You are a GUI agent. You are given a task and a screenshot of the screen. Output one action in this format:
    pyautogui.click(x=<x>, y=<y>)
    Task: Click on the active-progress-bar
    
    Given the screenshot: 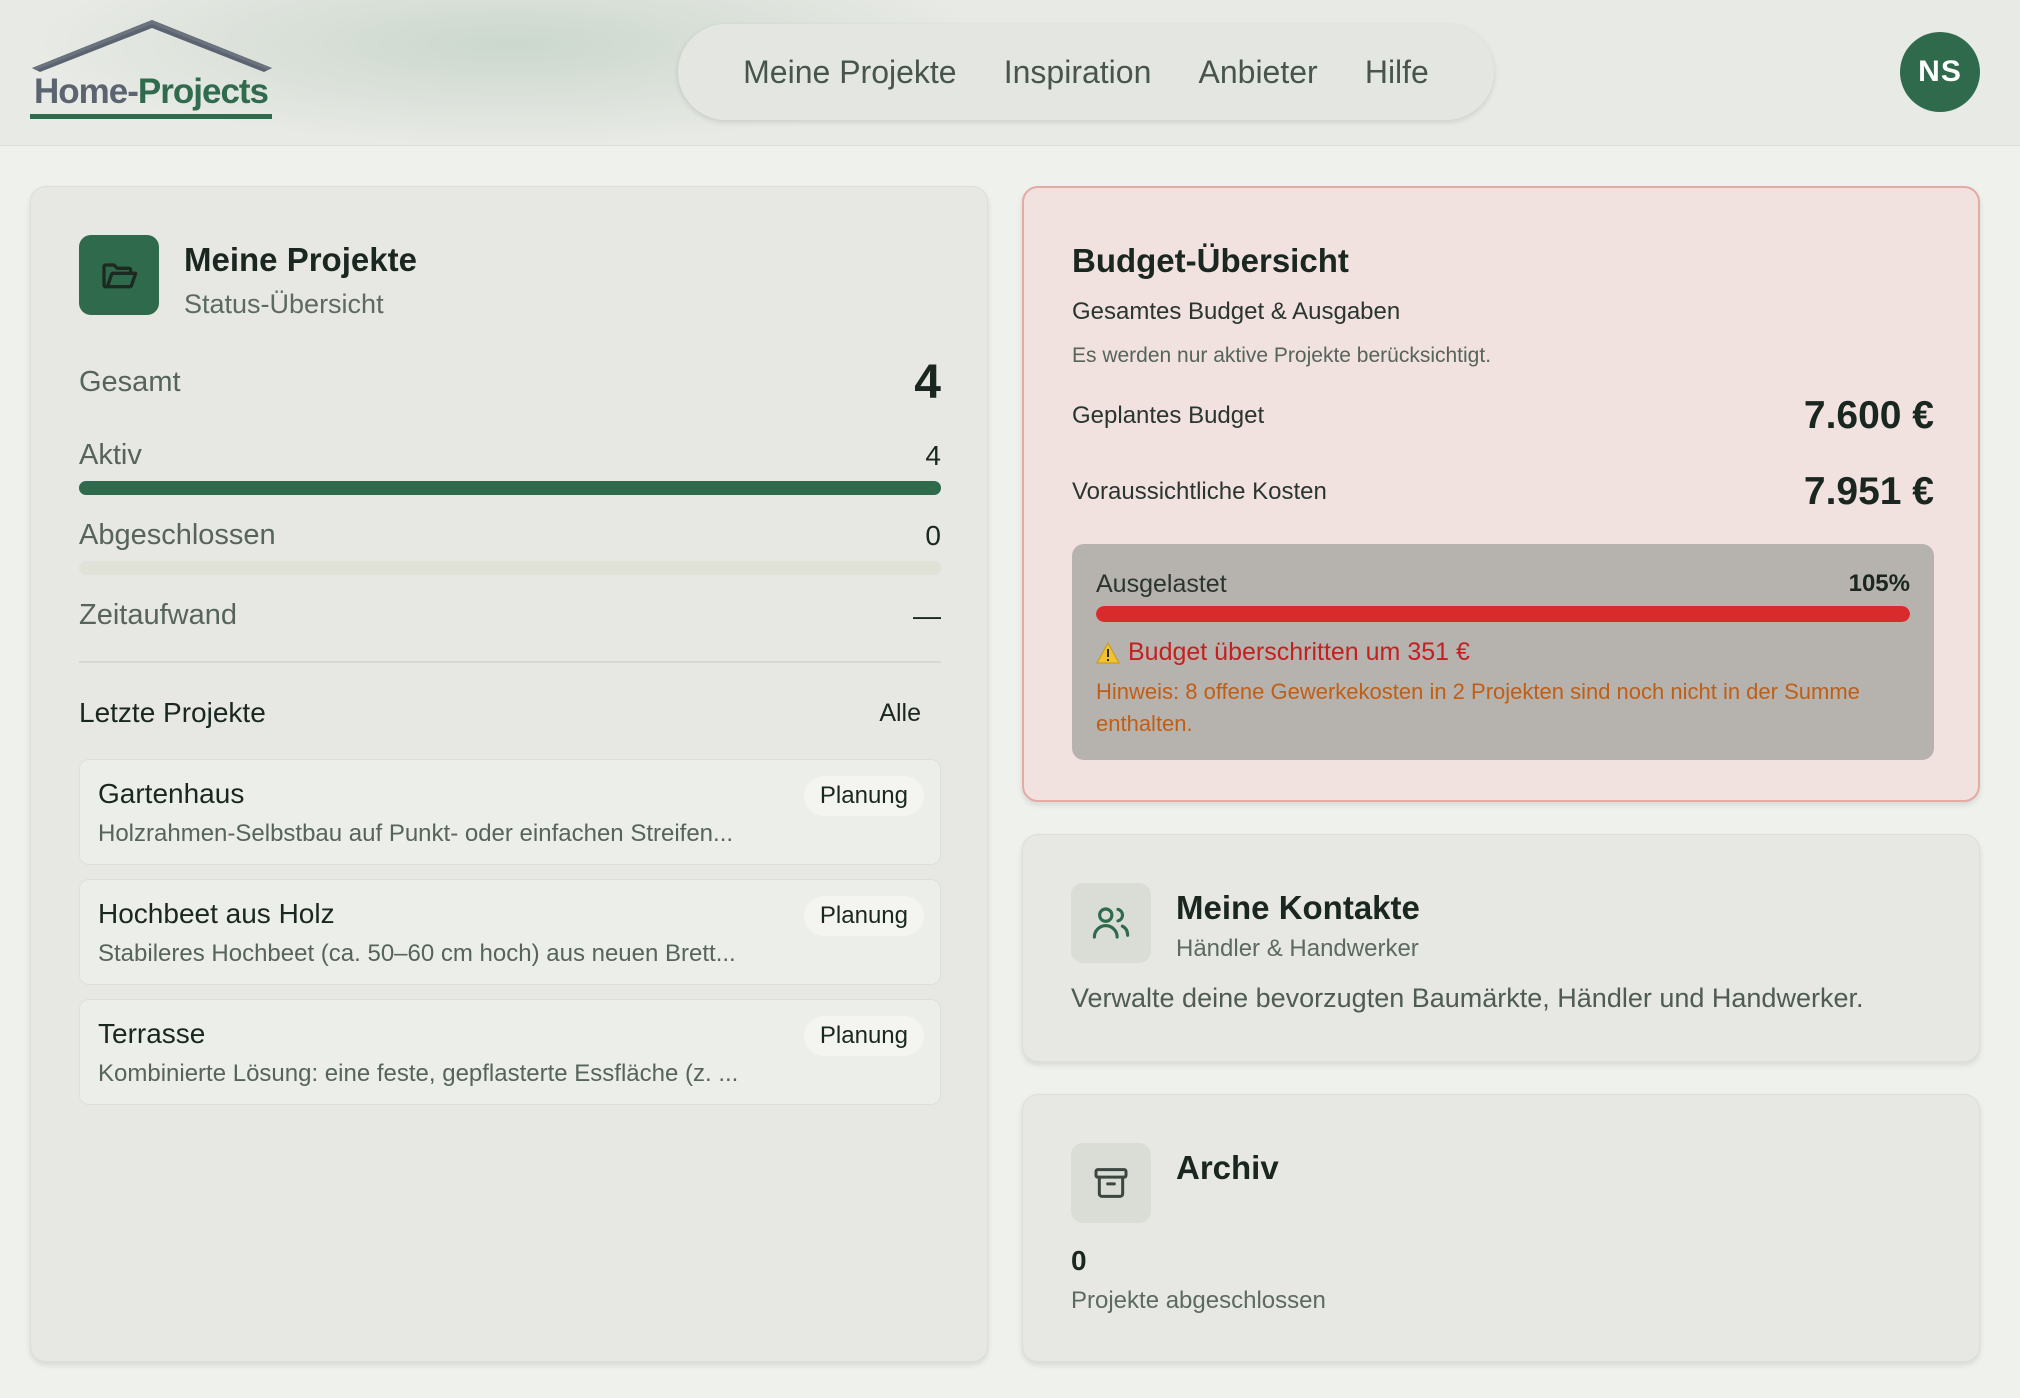 What is the action you would take?
    pyautogui.click(x=510, y=488)
    